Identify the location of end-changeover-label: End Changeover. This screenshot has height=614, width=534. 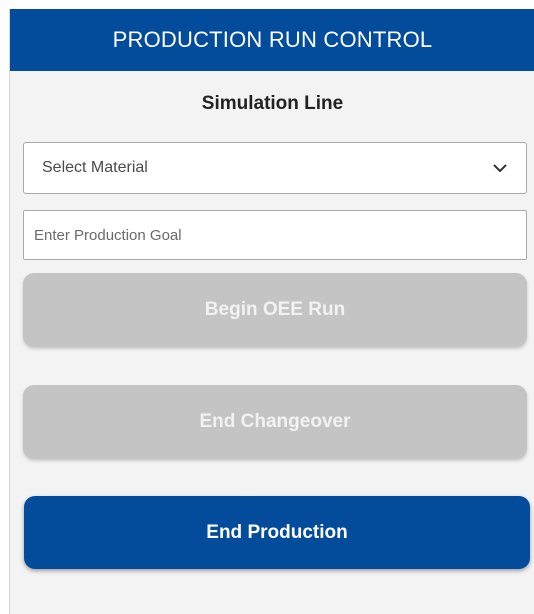
(275, 421).